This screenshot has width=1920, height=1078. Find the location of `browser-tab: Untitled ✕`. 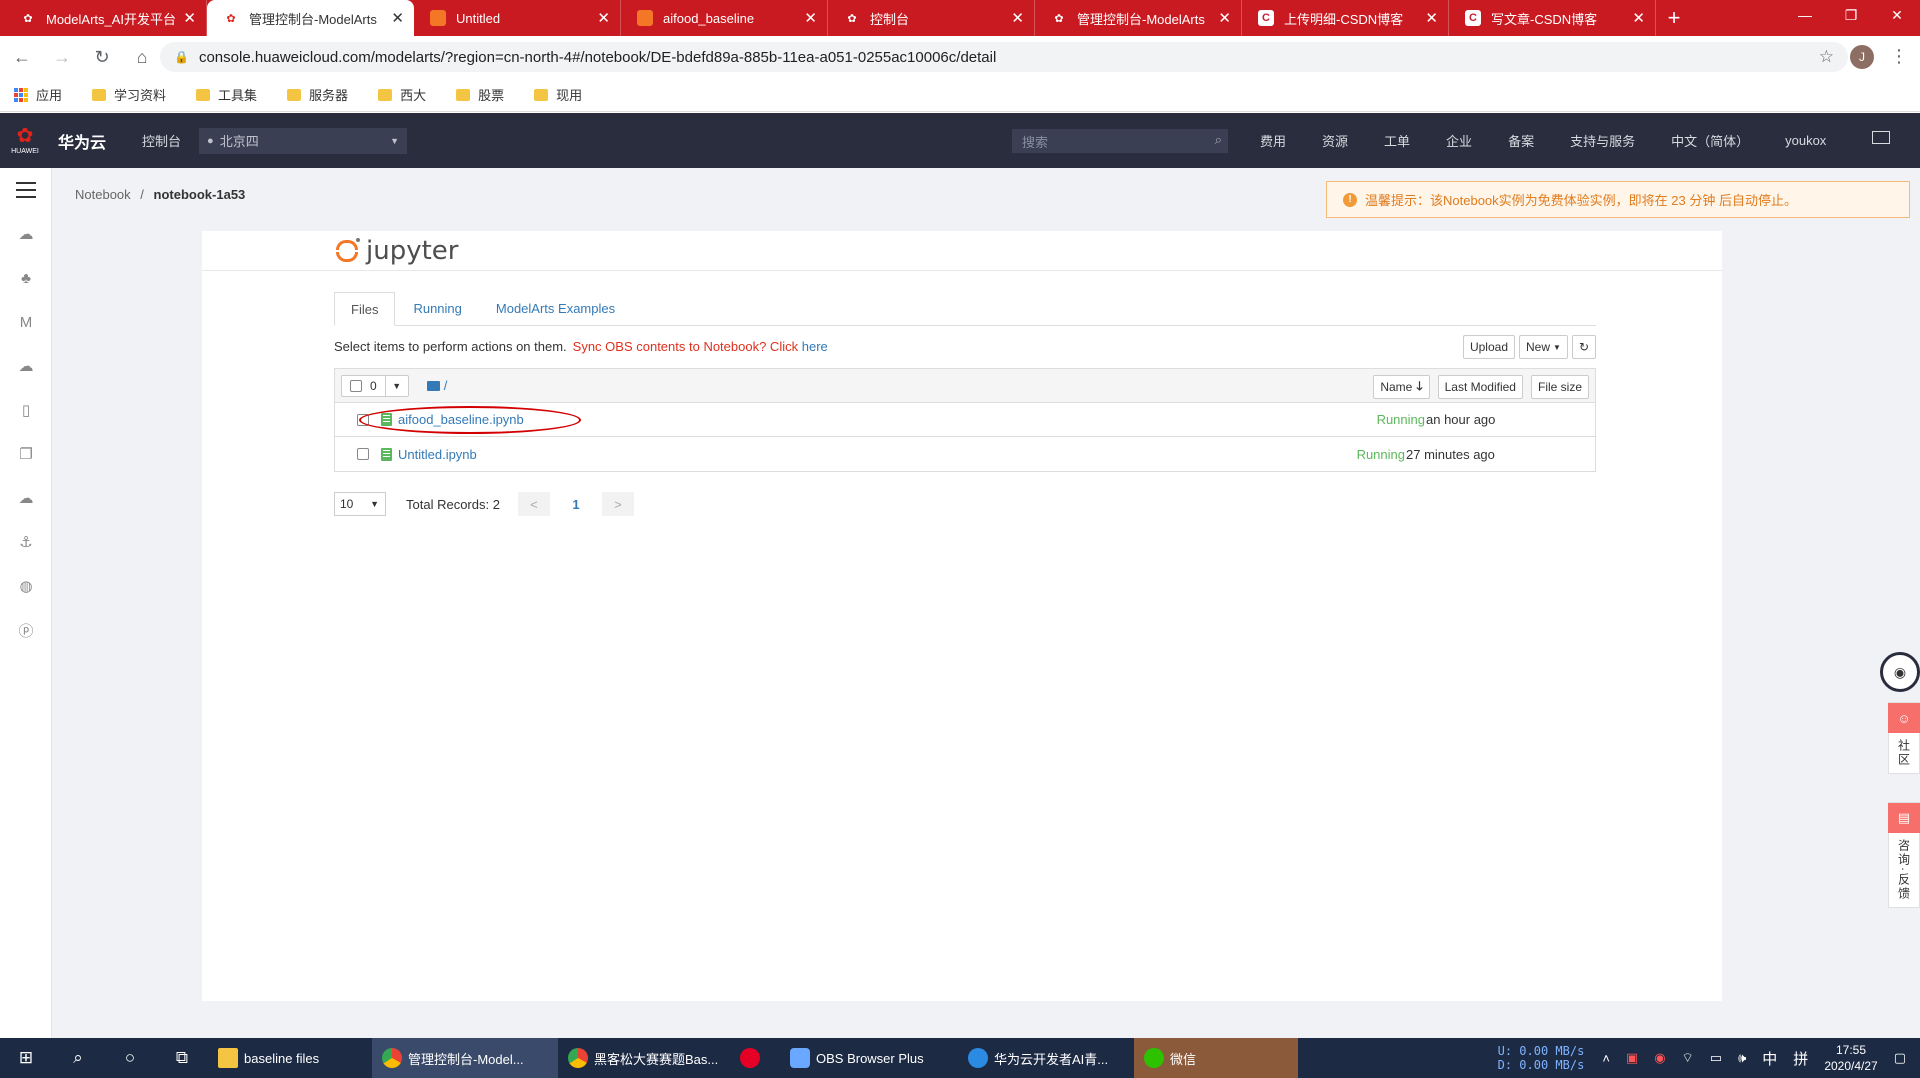

browser-tab: Untitled ✕ is located at coordinates (517, 18).